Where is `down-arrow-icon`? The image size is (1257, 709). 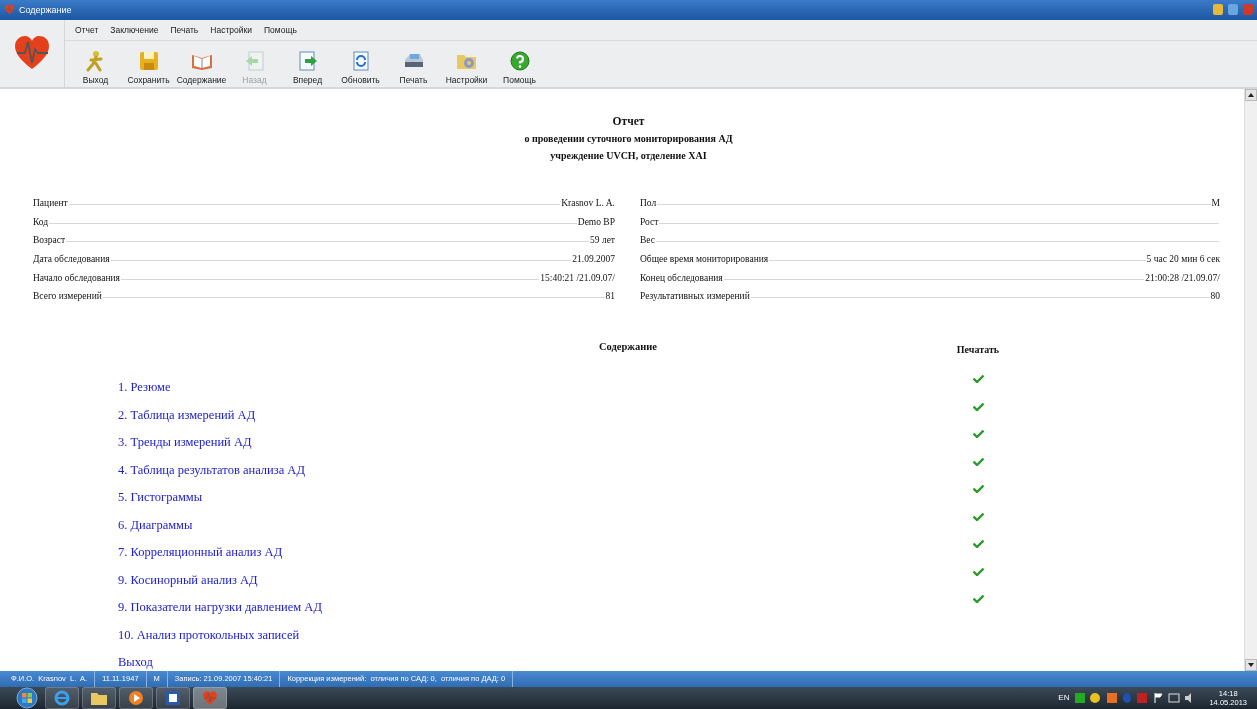 down-arrow-icon is located at coordinates (1251, 664).